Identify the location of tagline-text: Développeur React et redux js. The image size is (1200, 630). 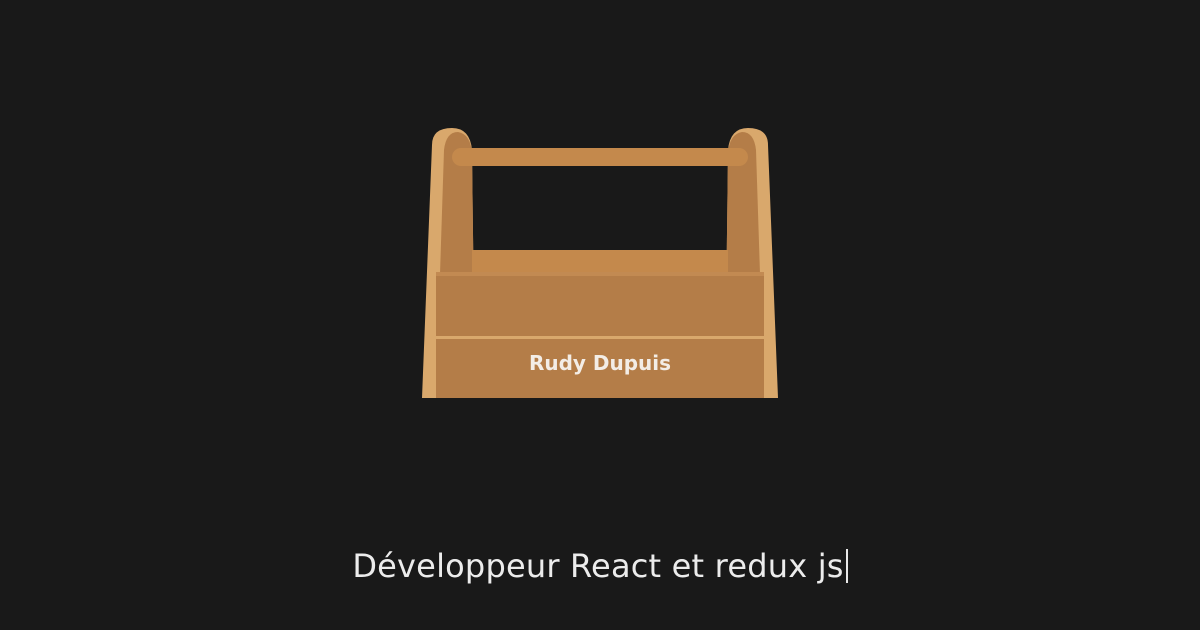
(598, 566).